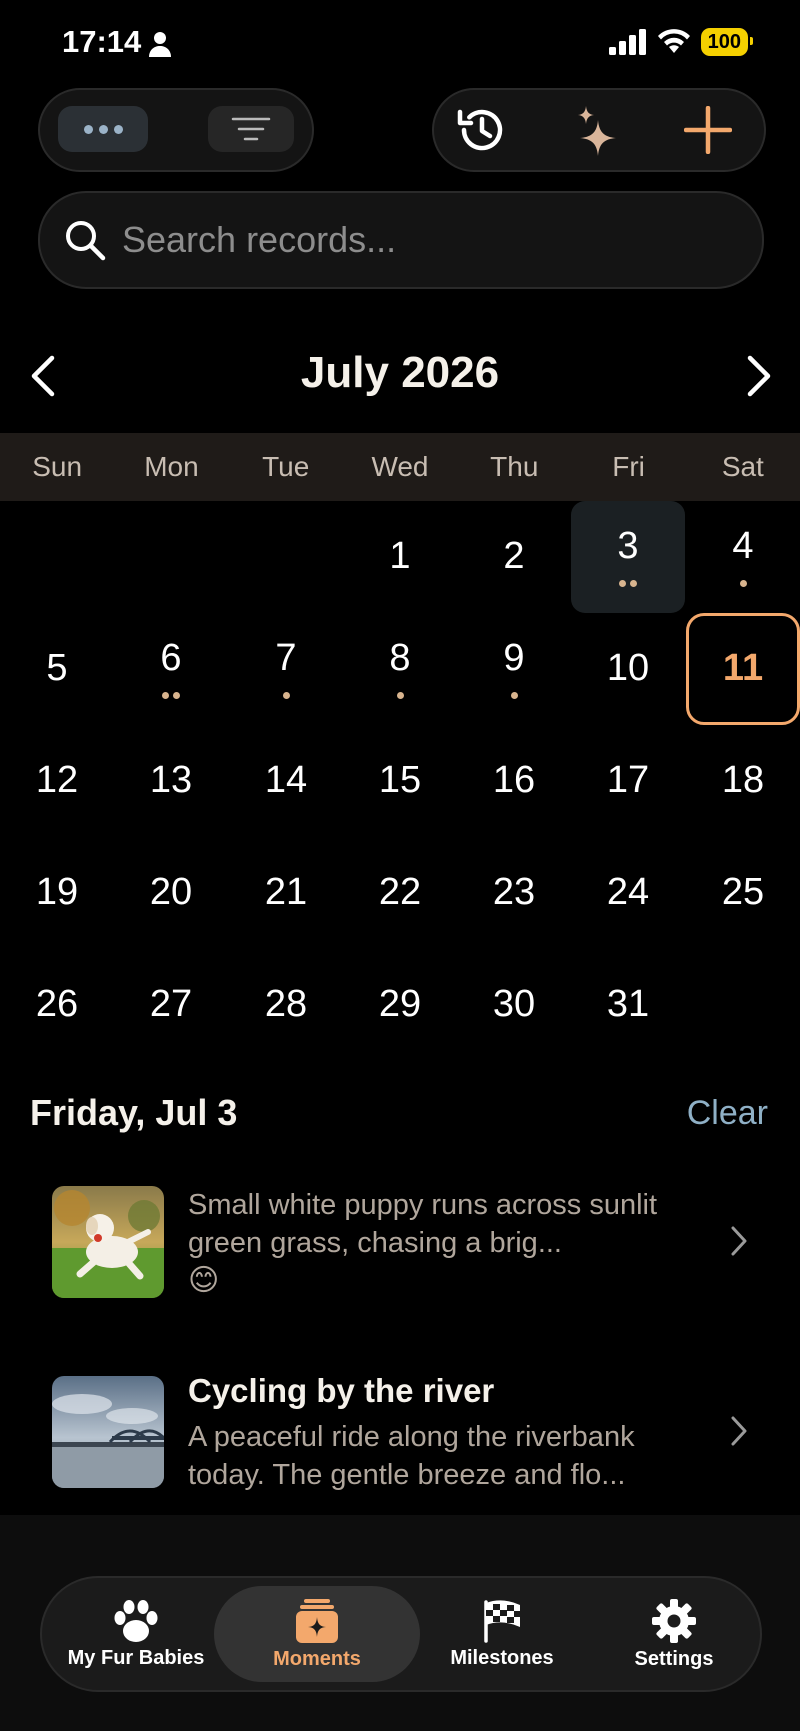  I want to click on clear-button: Clear, so click(727, 1113).